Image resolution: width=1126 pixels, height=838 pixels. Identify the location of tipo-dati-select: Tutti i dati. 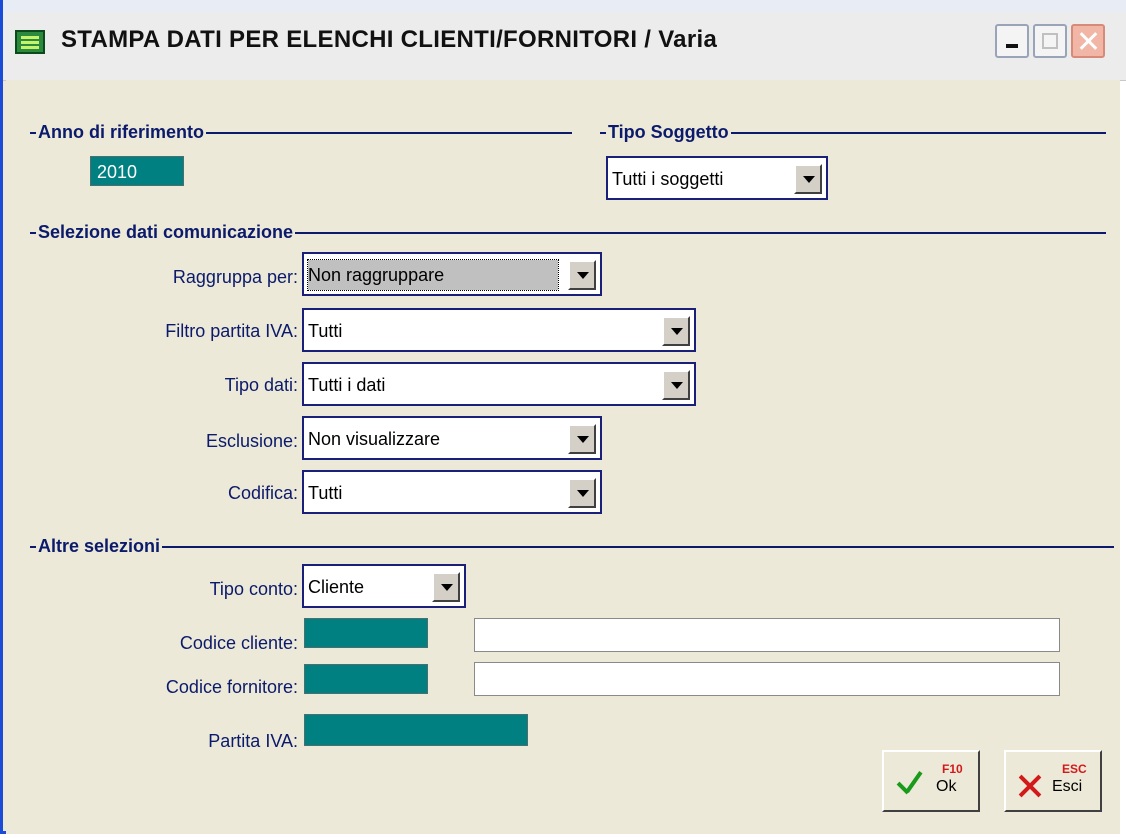
(499, 384).